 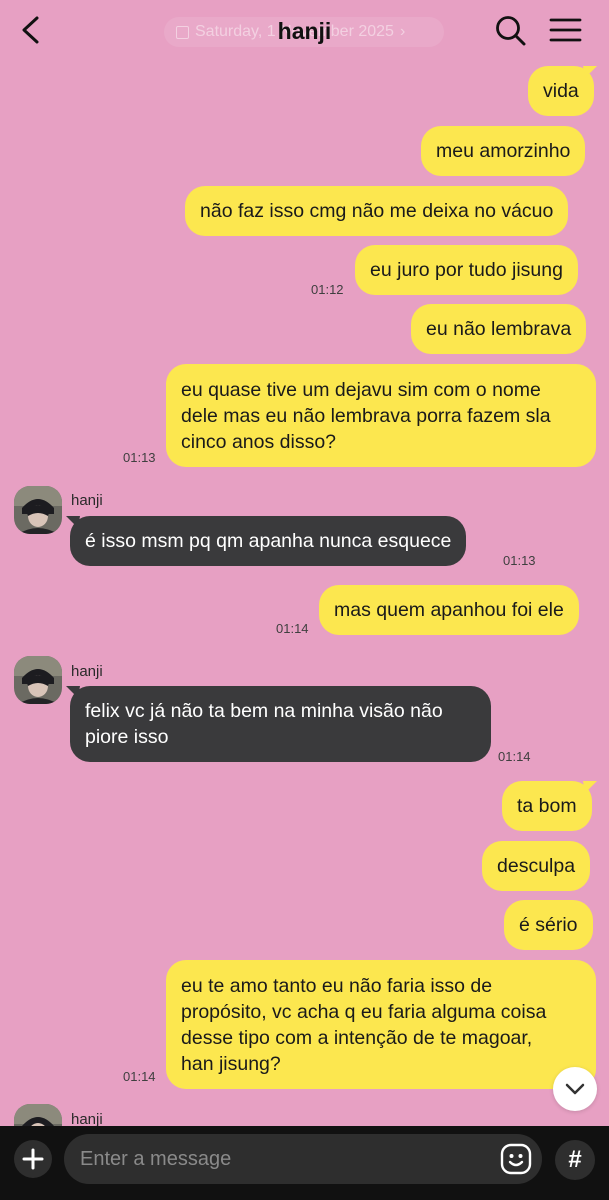 What do you see at coordinates (575, 1160) in the screenshot?
I see `hashtag-button: #` at bounding box center [575, 1160].